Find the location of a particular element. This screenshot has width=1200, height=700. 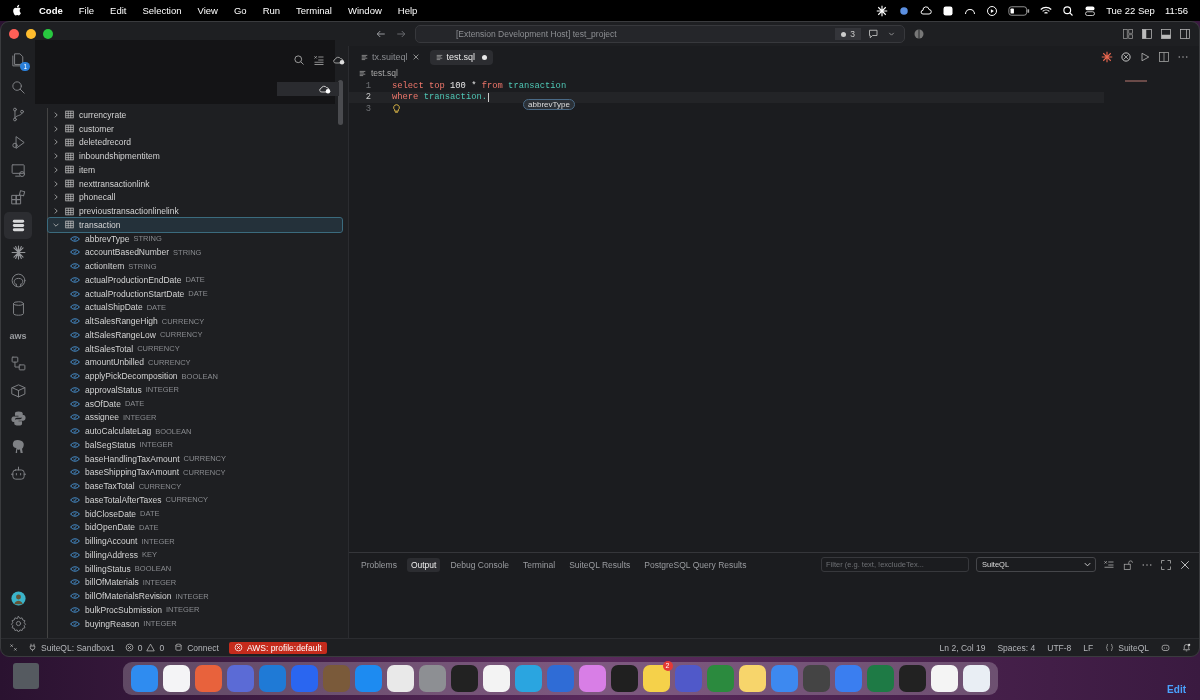

menu-item: Terminal is located at coordinates (314, 10).